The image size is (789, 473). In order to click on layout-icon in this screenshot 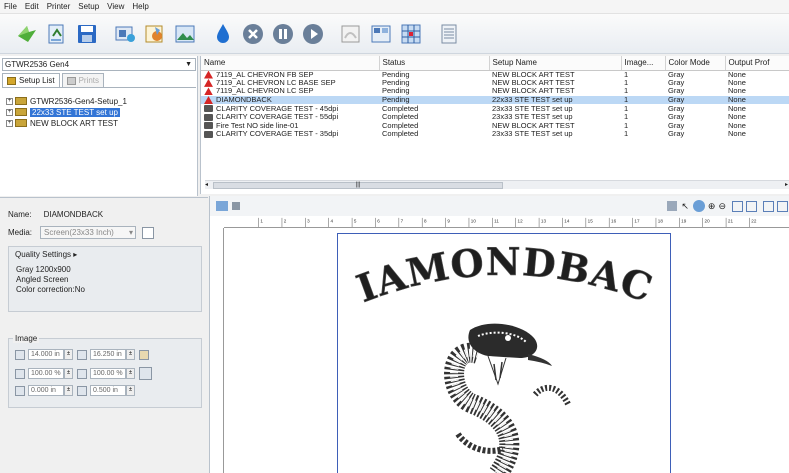, I will do `click(411, 34)`.